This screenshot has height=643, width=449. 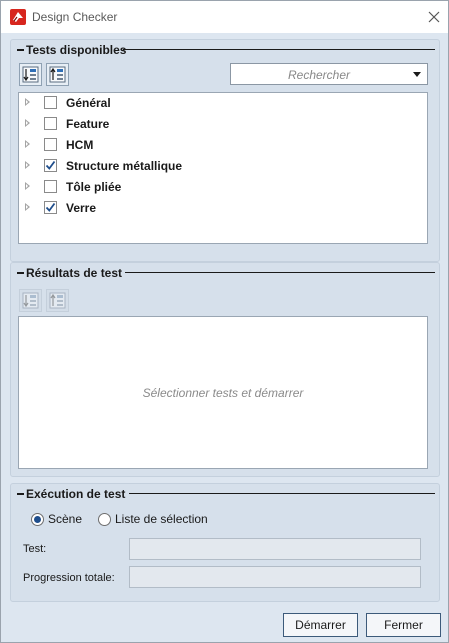 What do you see at coordinates (104, 519) in the screenshot?
I see `radio-selection-list` at bounding box center [104, 519].